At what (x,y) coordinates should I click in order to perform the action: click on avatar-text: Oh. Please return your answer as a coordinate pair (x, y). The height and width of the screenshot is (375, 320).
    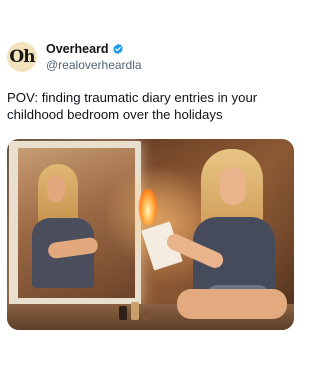
    Looking at the image, I should click on (22, 57).